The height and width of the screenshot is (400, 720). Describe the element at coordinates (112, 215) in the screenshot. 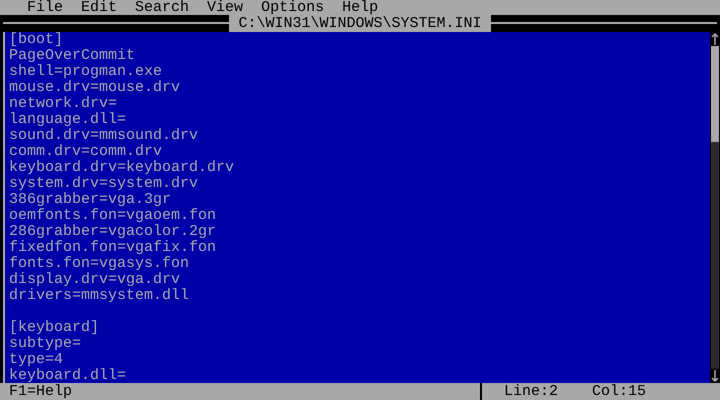

I see `code-line: oemfonts.fon=vgaoem.fon` at that location.